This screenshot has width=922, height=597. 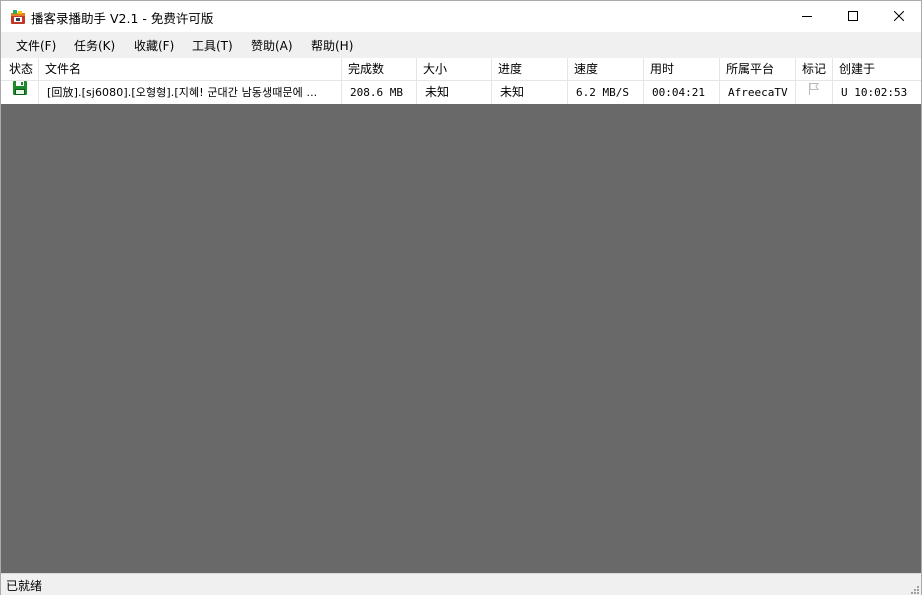 I want to click on menu-task: 任务(K), so click(x=94, y=45).